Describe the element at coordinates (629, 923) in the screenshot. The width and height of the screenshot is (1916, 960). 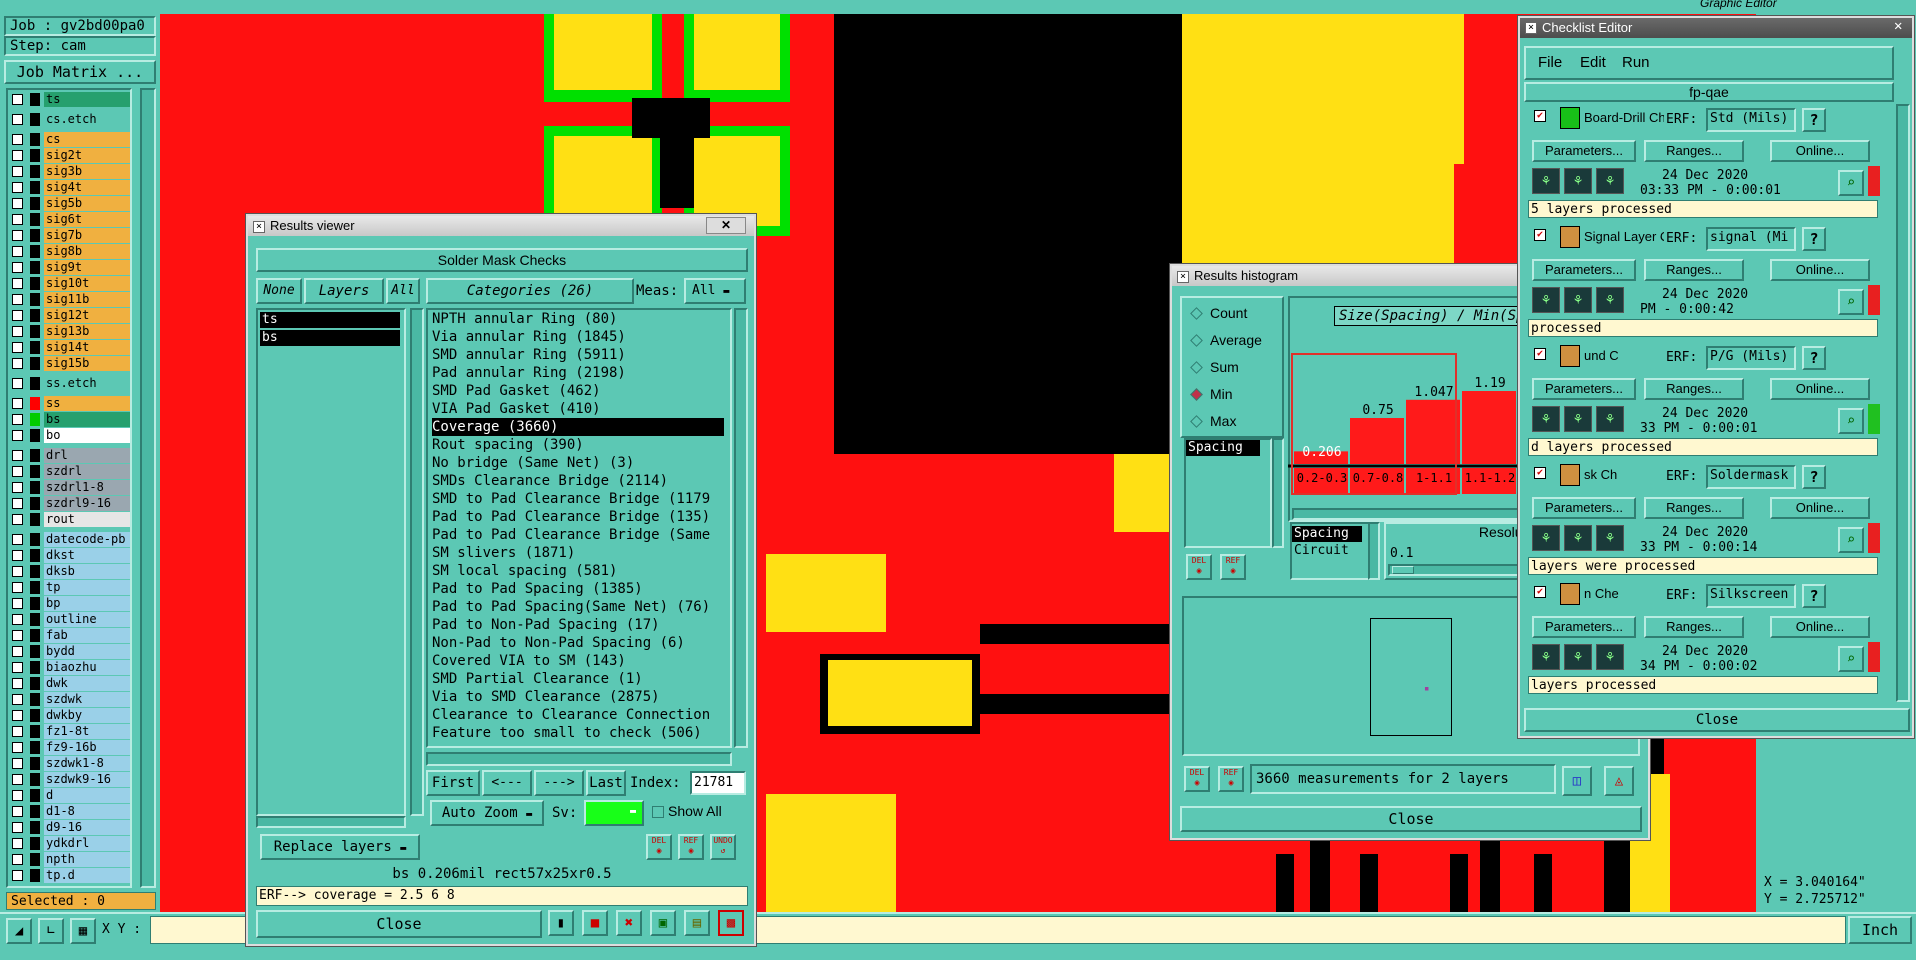
I see `exclude-icon: ✖` at that location.